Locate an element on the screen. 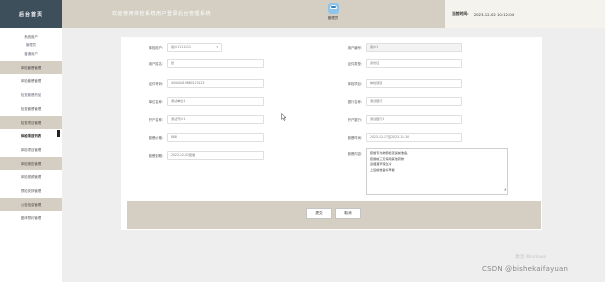 This screenshot has height=282, width=605. id-number-label: 证件号码: is located at coordinates (155, 84).